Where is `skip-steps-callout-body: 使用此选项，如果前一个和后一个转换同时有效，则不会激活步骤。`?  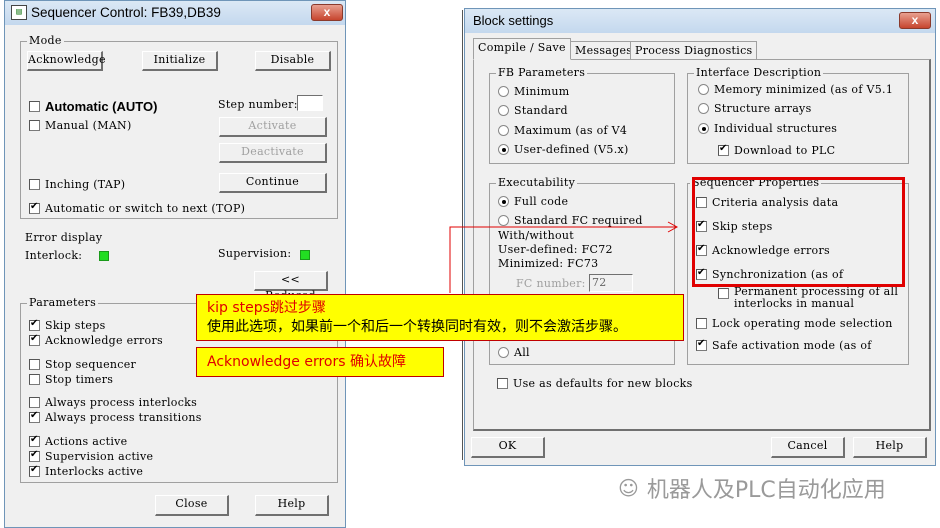 skip-steps-callout-body: 使用此选项，如果前一个和后一个转换同时有效，则不会激活步骤。 is located at coordinates (417, 327).